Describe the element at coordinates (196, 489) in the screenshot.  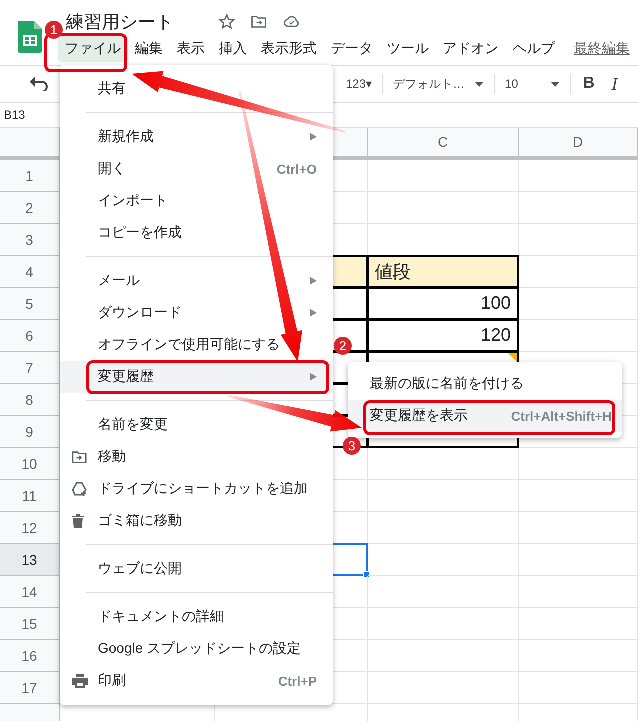
I see `menu-item: ドライブにショートカットを追加` at that location.